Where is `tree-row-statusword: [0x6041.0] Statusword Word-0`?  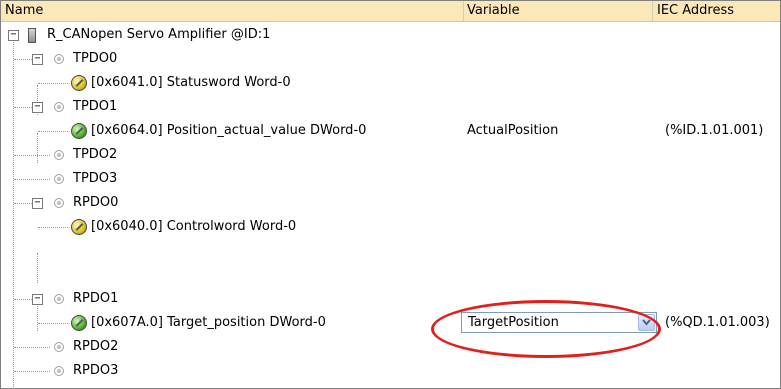
tree-row-statusword: [0x6041.0] Statusword Word-0 is located at coordinates (390, 83).